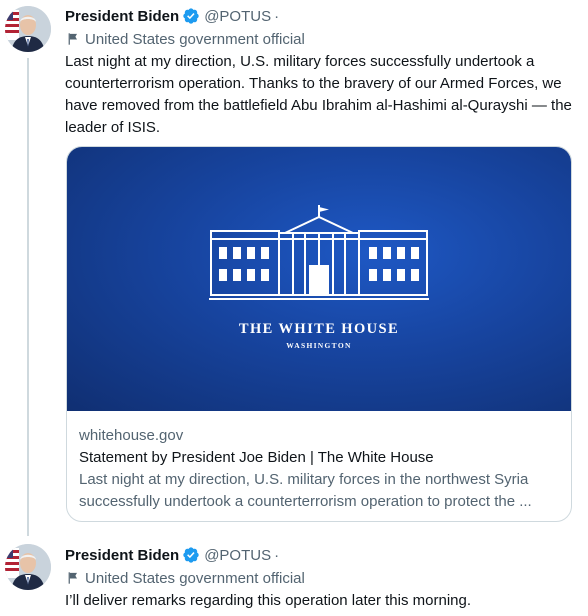 The image size is (588, 616). Describe the element at coordinates (319, 252) in the screenshot. I see `white-house-logo-icon` at that location.